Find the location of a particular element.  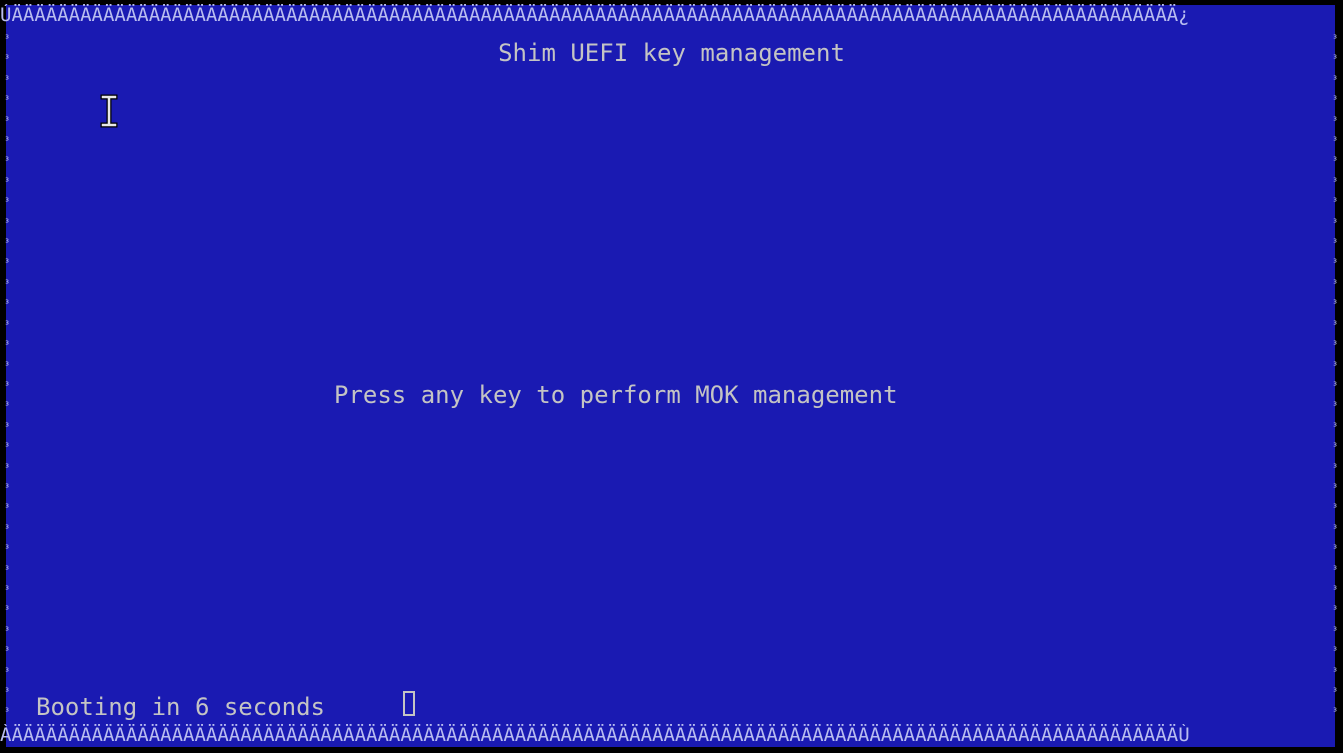

screen-title: Shim UEFI key management is located at coordinates (671, 53).